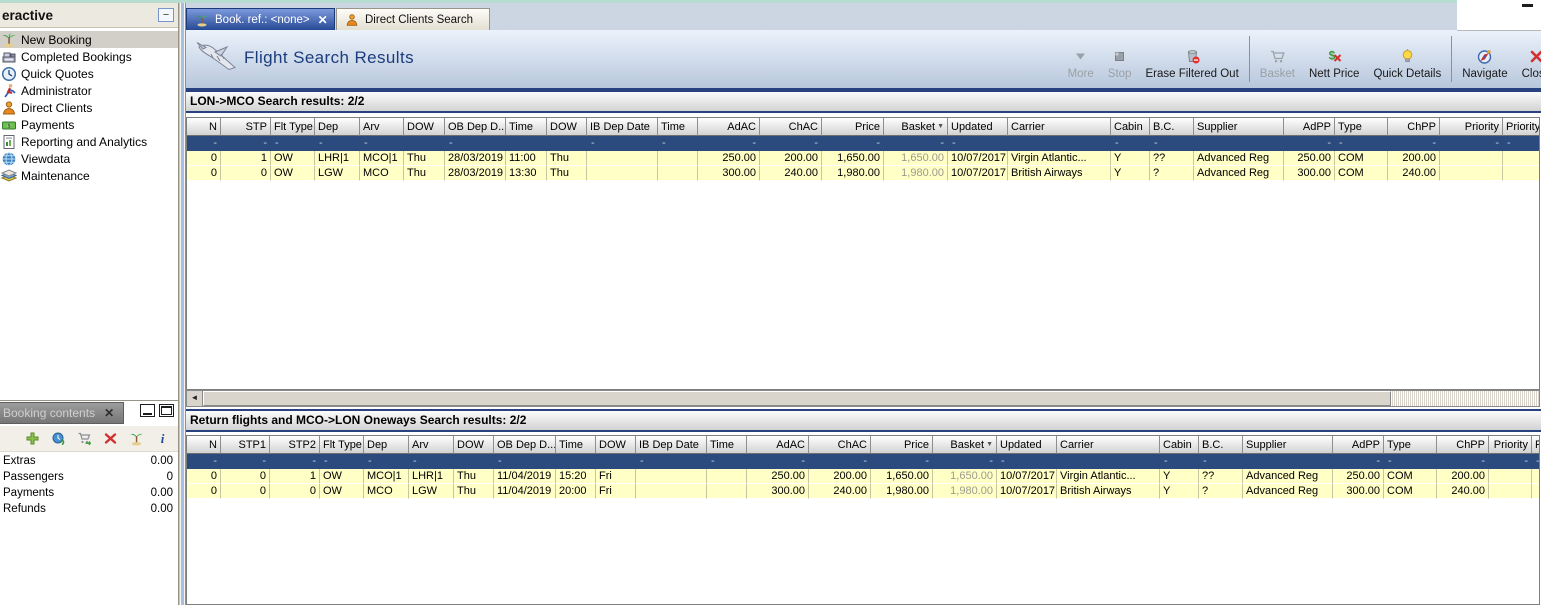 The height and width of the screenshot is (605, 1541). I want to click on cell-time, so click(727, 491).